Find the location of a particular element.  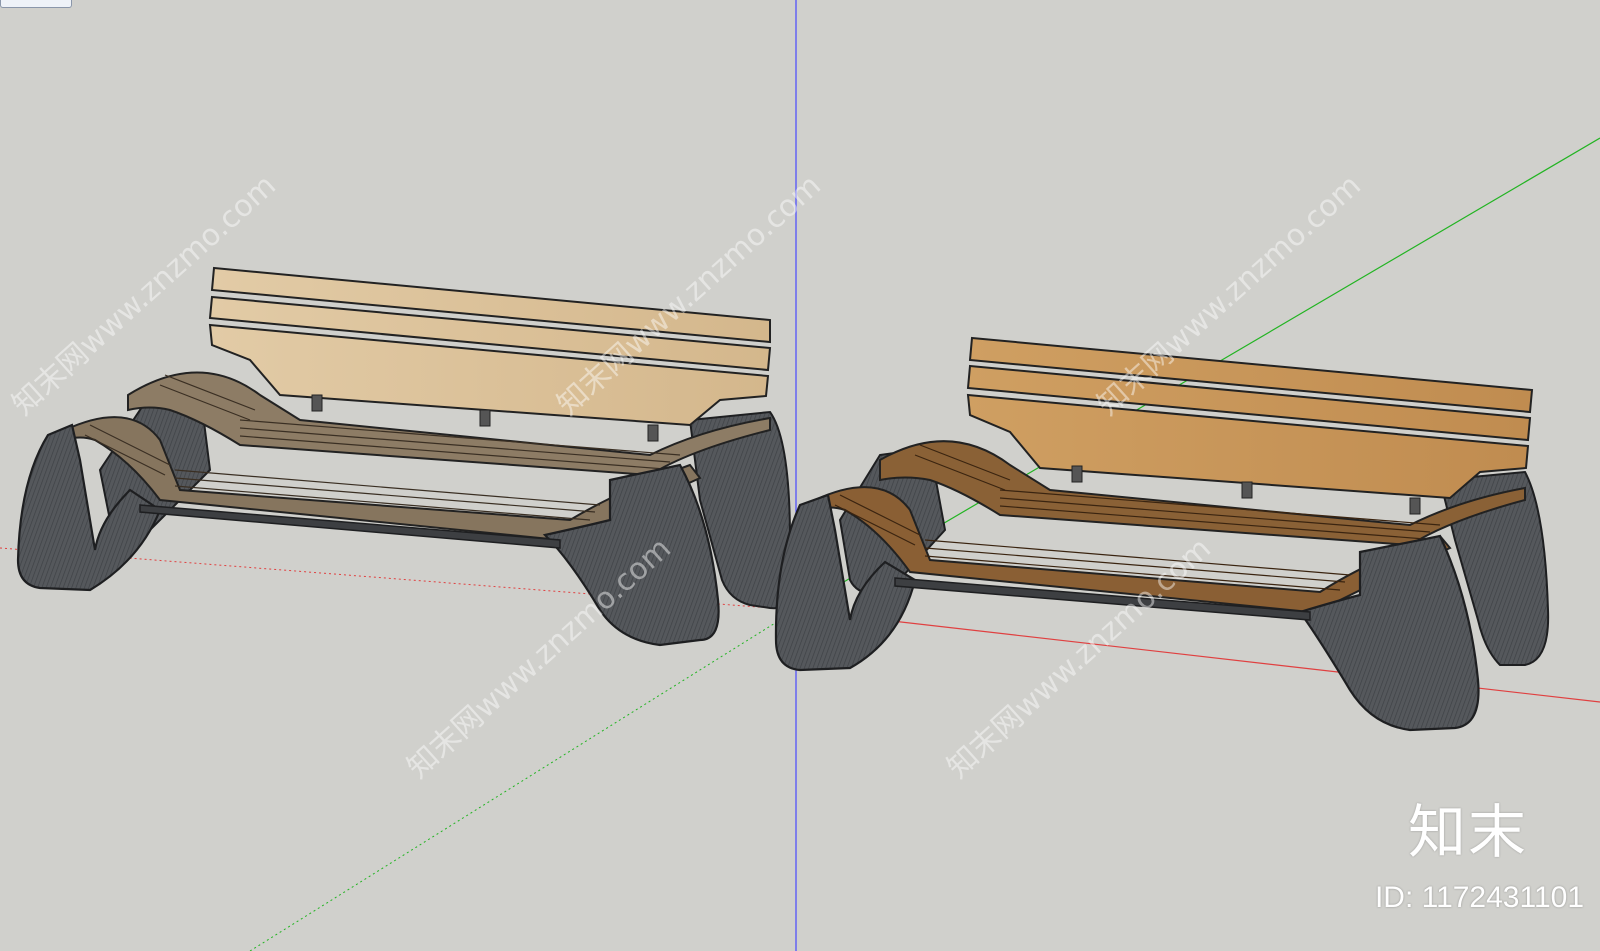

bench-right-backrest is located at coordinates (1250, 425).